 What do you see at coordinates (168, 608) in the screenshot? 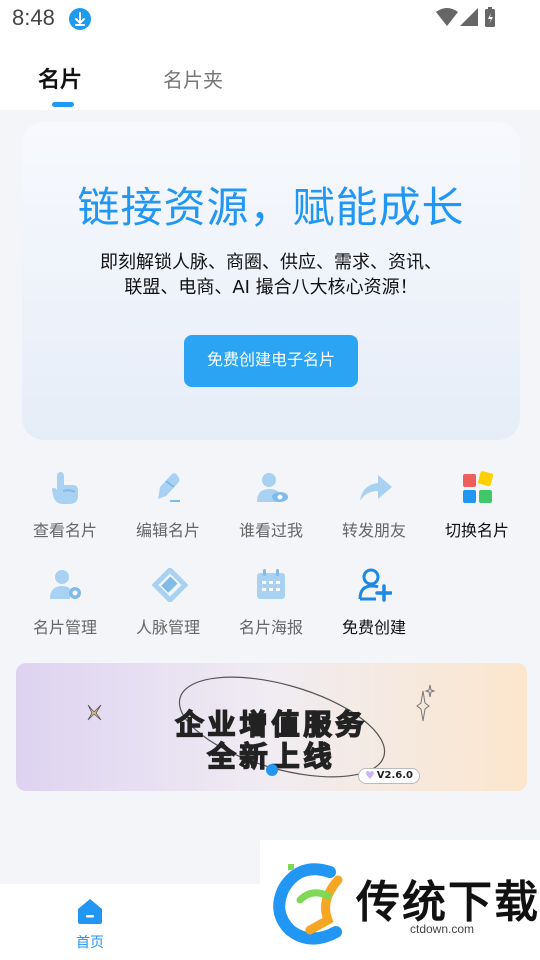
I see `grid-contact-manage: 人脉管理` at bounding box center [168, 608].